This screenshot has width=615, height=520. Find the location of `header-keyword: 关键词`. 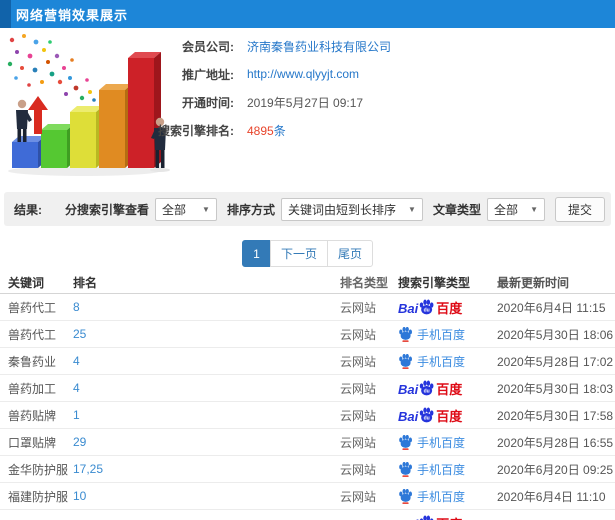

header-keyword: 关键词 is located at coordinates (26, 283).